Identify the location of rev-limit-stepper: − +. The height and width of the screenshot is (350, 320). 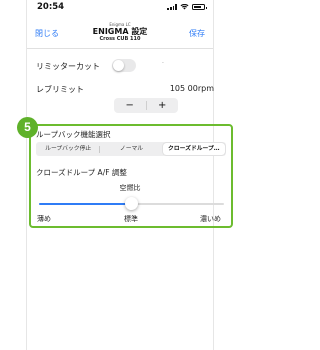
(146, 105).